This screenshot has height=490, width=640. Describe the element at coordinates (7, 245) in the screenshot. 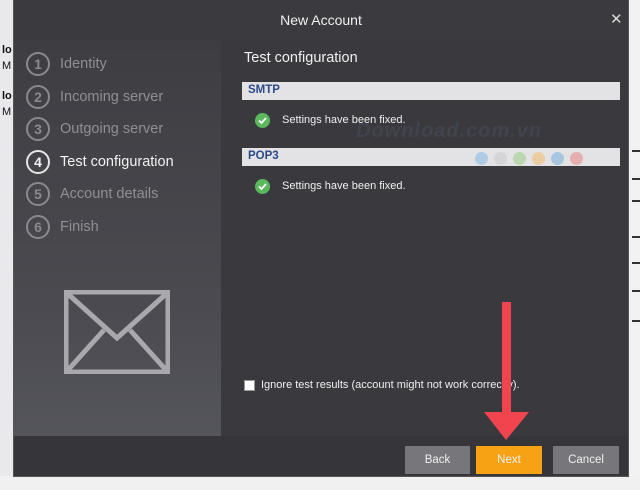

I see `background-app-left: lo M lo M` at that location.